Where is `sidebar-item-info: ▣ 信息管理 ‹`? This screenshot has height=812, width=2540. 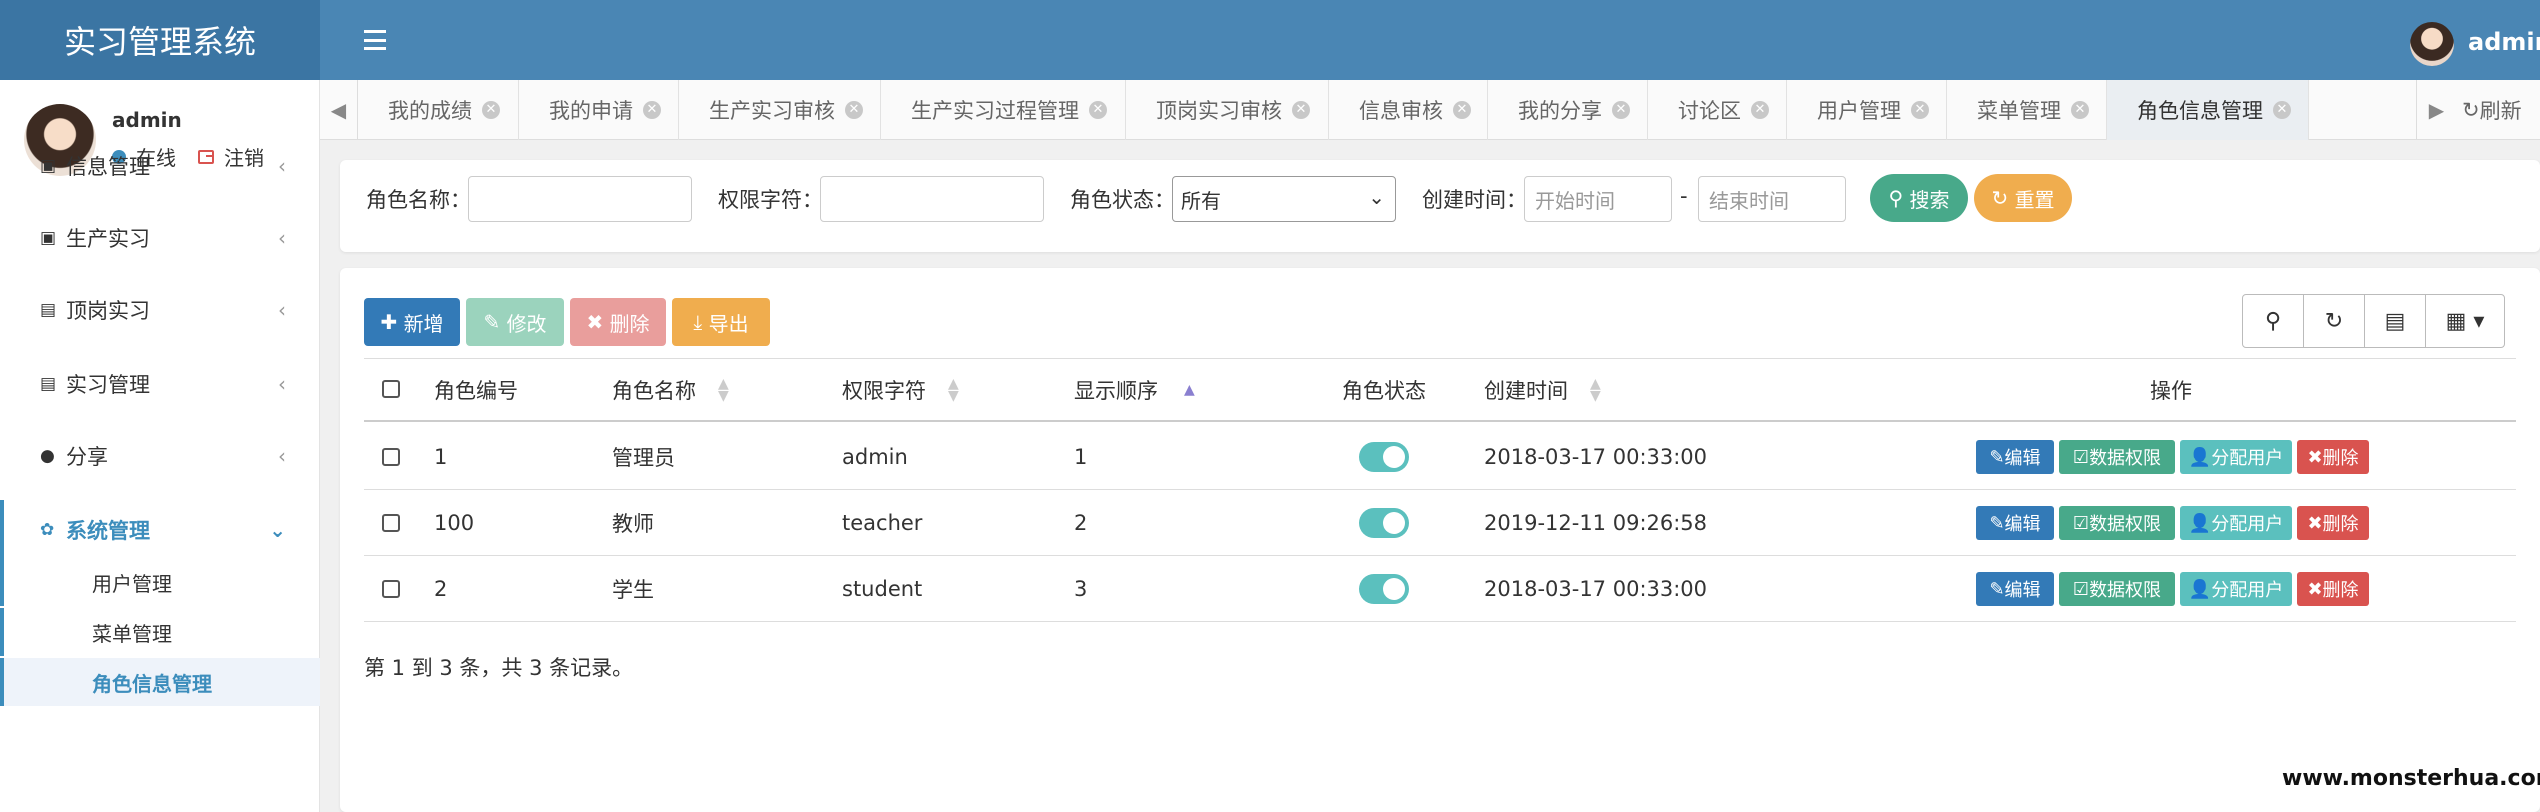 sidebar-item-info: ▣ 信息管理 ‹ is located at coordinates (160, 166).